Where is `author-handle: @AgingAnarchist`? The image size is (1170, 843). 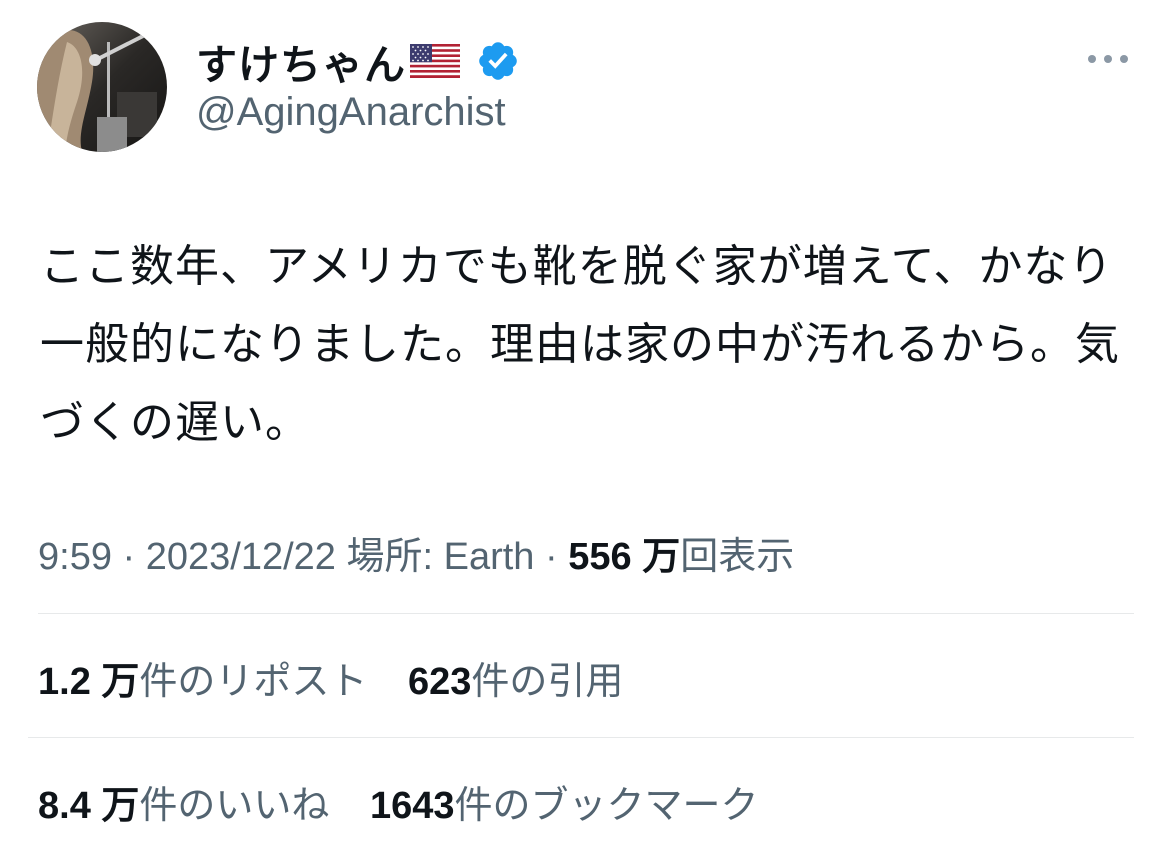 author-handle: @AgingAnarchist is located at coordinates (351, 112).